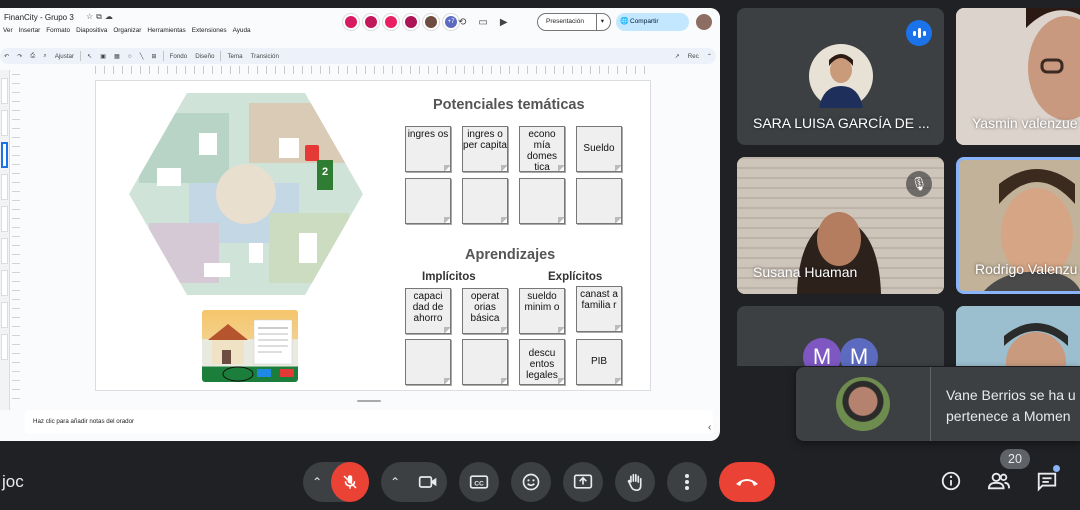 This screenshot has height=510, width=1080. What do you see at coordinates (6, 56) in the screenshot?
I see `zoom-out-icon: ↶` at bounding box center [6, 56].